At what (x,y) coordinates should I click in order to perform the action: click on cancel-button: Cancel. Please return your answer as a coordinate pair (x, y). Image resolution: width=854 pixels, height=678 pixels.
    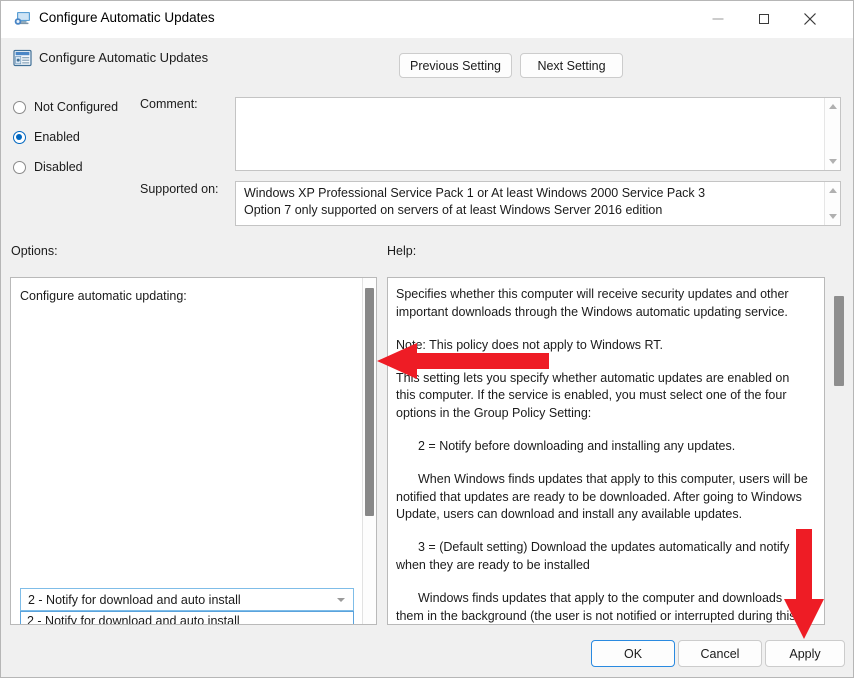
    Looking at the image, I should click on (720, 653).